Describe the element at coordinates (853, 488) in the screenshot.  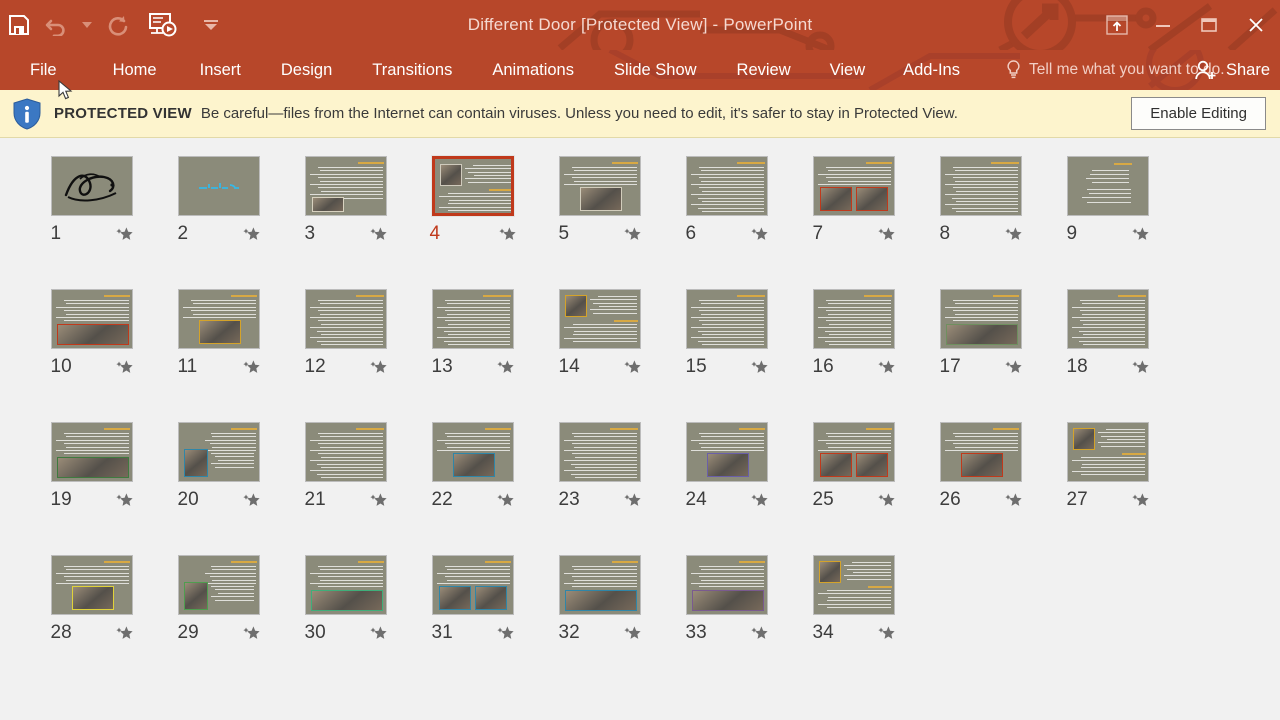
I see `slide-thumbnail-25: 25` at that location.